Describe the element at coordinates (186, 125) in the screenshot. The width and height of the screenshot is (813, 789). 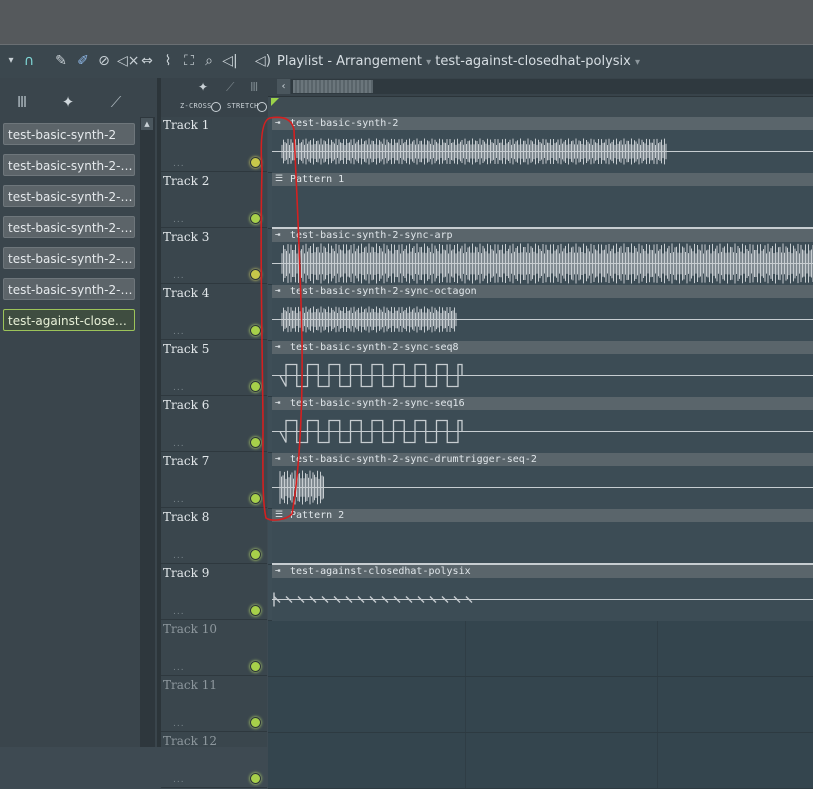
I see `track-name: Track 1` at that location.